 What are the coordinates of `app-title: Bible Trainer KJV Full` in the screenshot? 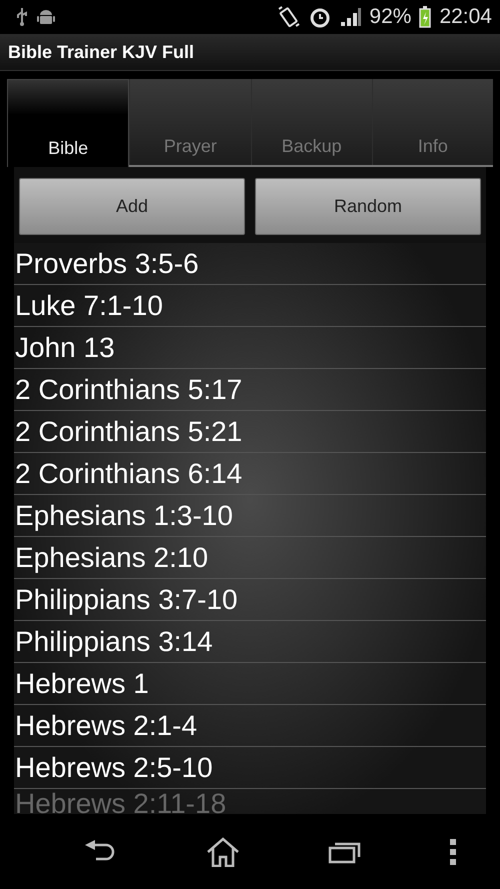 It's located at (101, 52).